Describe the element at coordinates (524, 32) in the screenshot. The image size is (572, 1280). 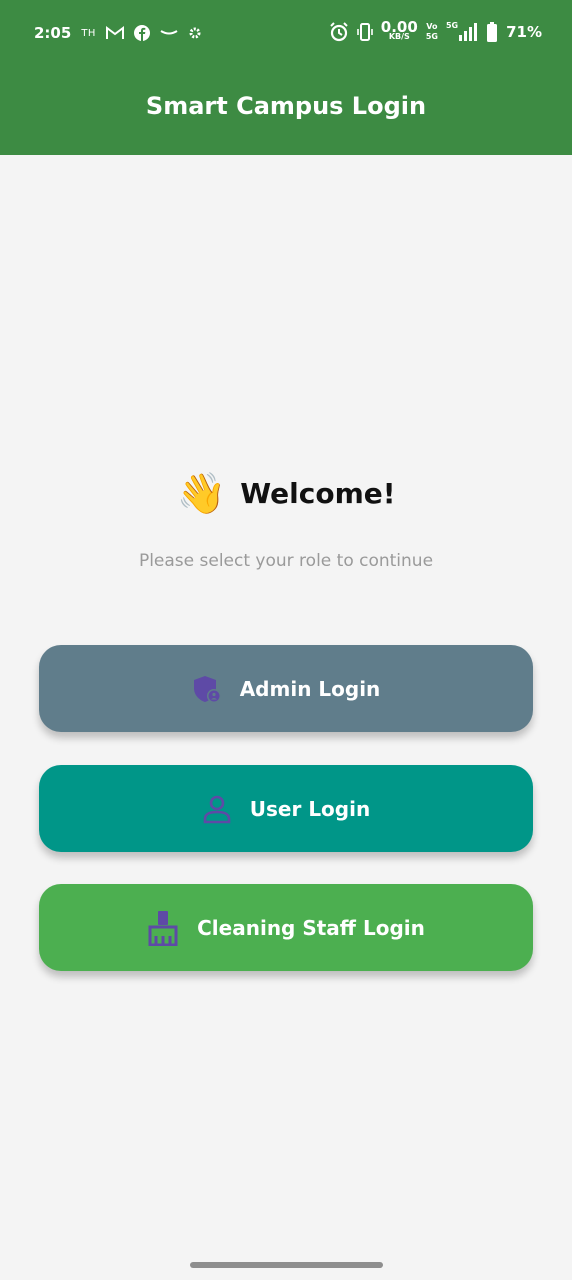
I see `battery-percent: 71%` at that location.